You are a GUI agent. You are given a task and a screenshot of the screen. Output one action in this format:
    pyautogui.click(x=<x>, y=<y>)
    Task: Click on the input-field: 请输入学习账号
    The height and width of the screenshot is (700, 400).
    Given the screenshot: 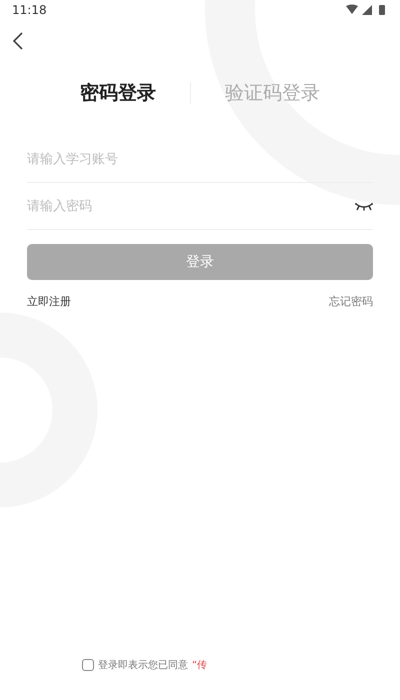 What is the action you would take?
    pyautogui.click(x=200, y=159)
    